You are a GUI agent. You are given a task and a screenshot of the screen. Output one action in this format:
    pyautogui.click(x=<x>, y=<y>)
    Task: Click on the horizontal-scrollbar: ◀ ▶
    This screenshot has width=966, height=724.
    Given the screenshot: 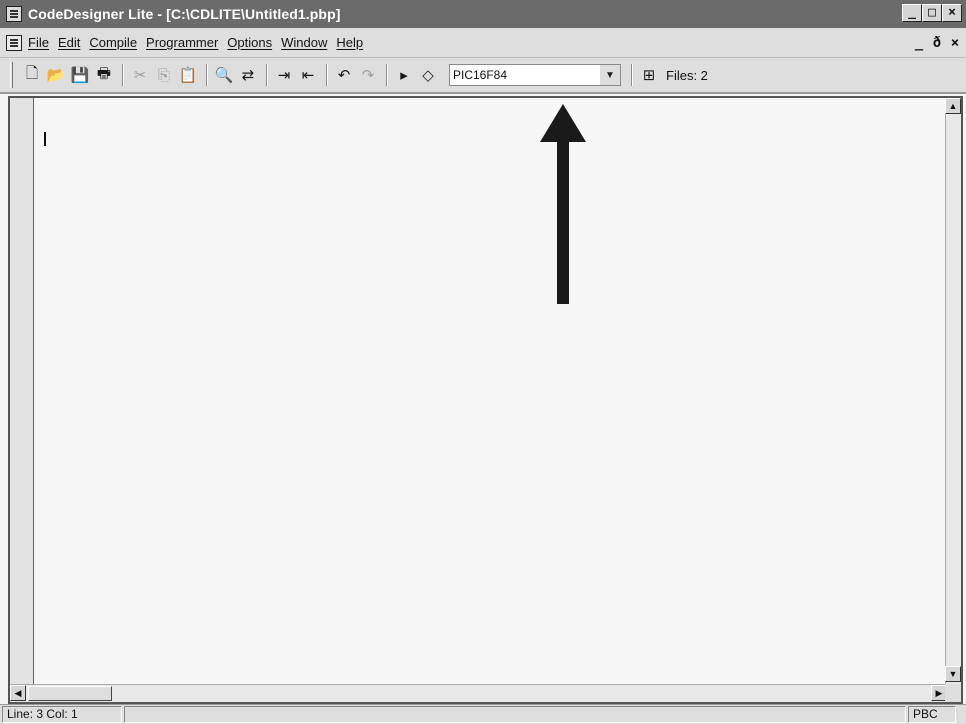 What is the action you would take?
    pyautogui.click(x=478, y=693)
    